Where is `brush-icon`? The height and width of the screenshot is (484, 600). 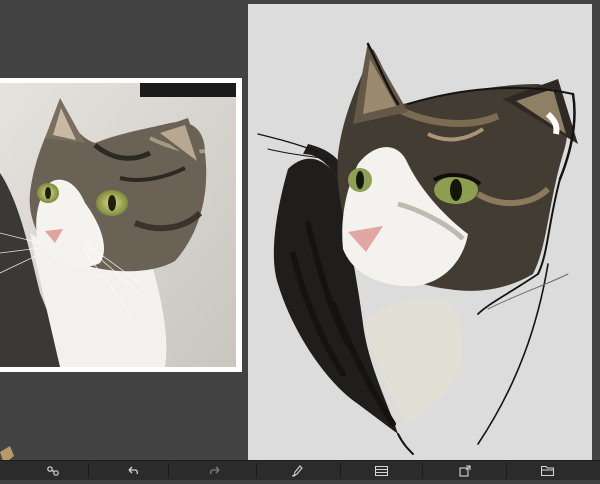 brush-icon is located at coordinates (297, 470).